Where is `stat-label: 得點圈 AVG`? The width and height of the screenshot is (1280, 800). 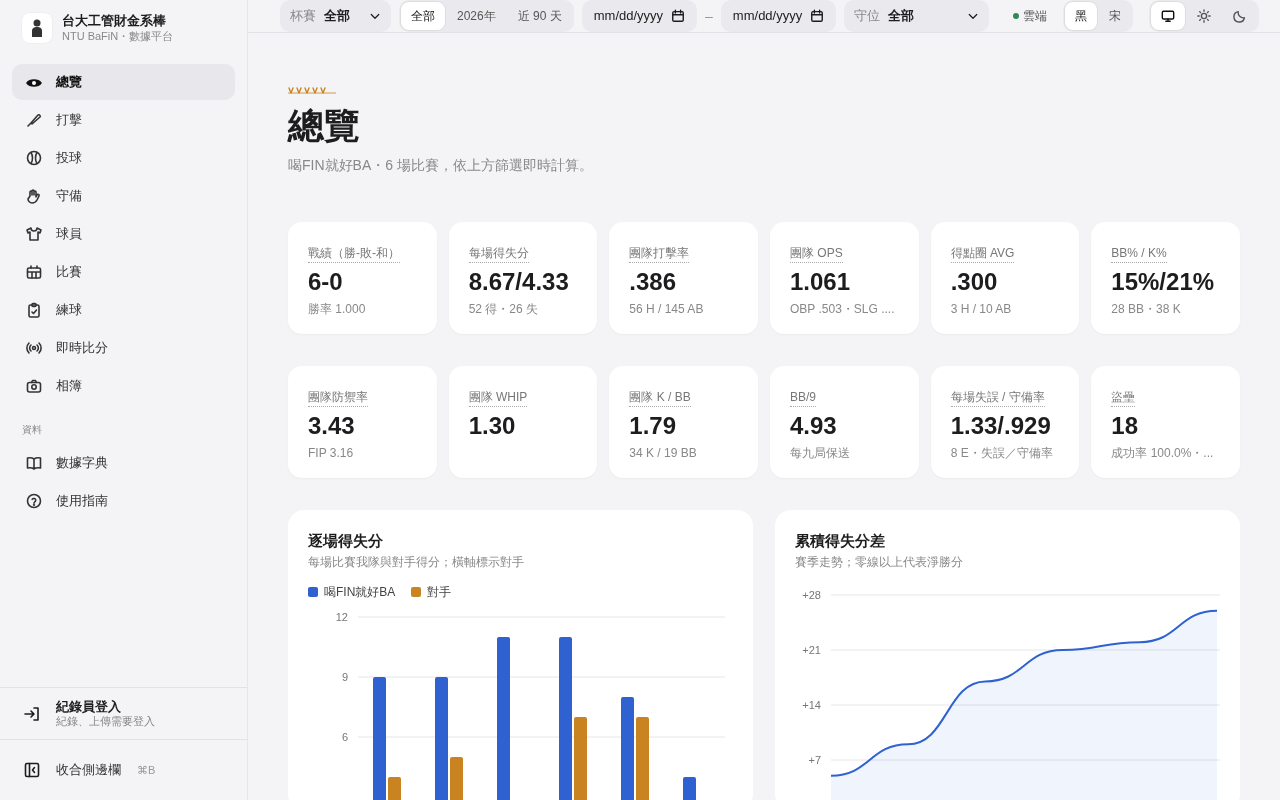 stat-label: 得點圈 AVG is located at coordinates (982, 254).